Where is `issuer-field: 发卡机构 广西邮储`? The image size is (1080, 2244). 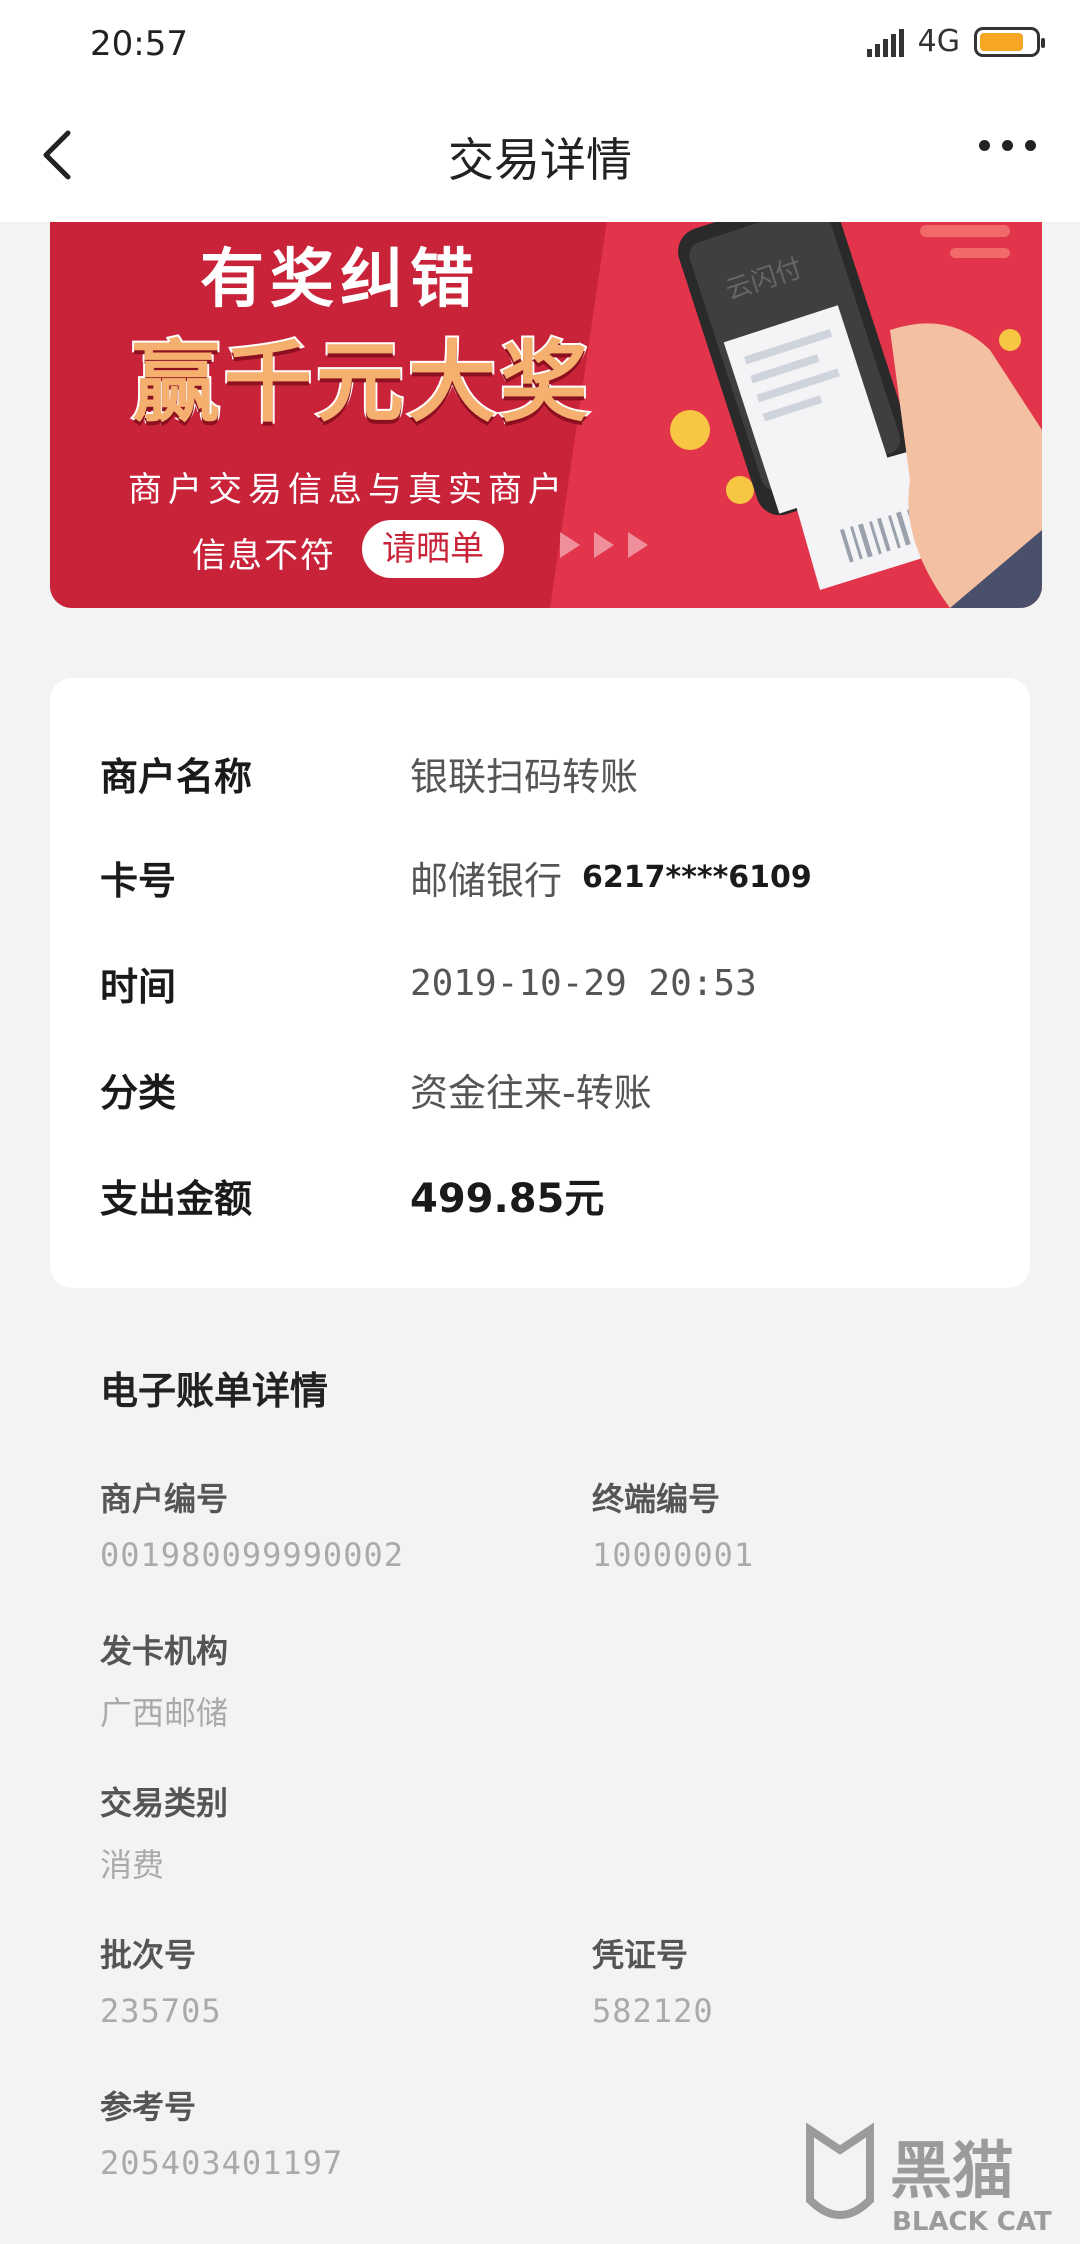
issuer-field: 发卡机构 广西邮储 is located at coordinates (164, 1680).